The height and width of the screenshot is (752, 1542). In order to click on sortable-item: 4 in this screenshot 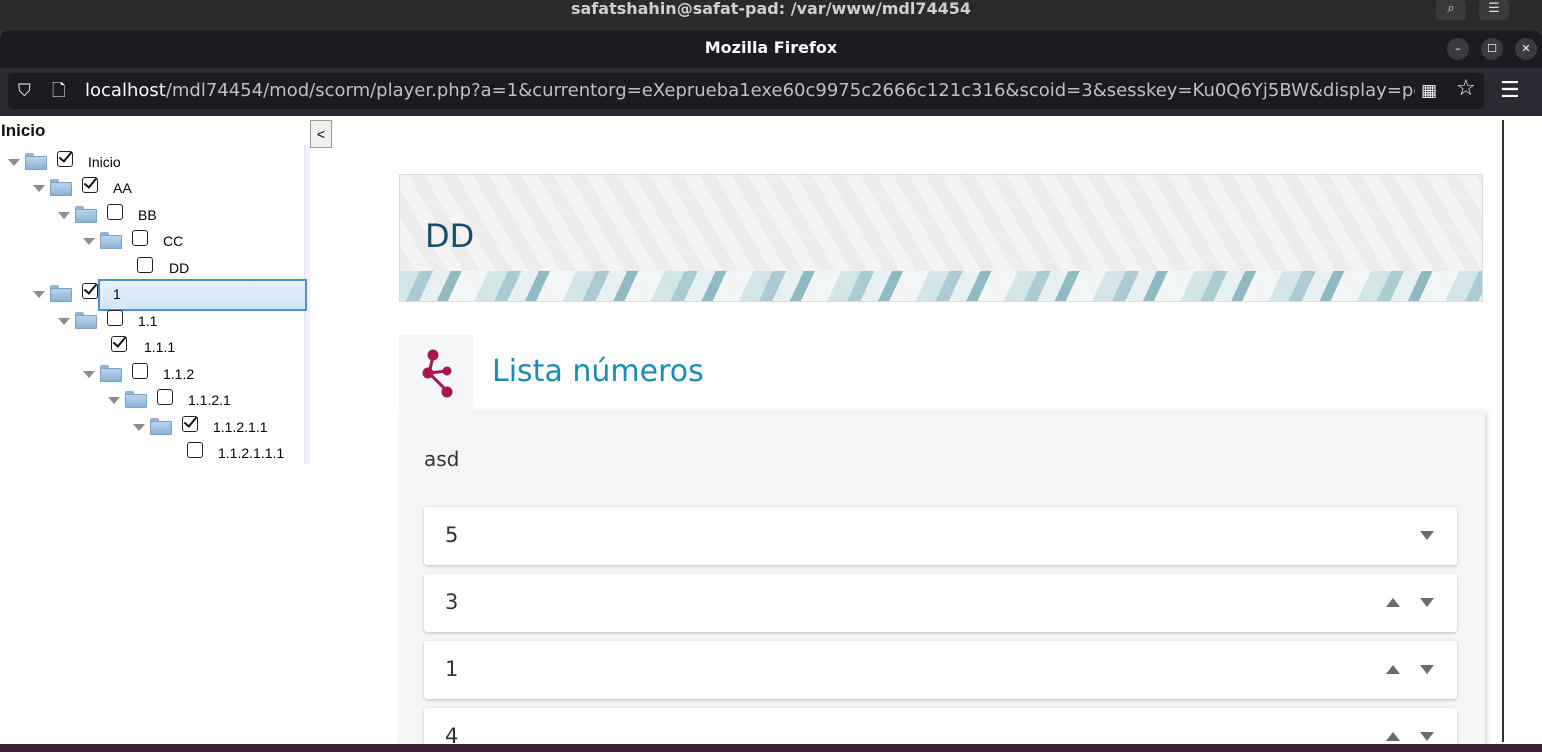, I will do `click(940, 726)`.